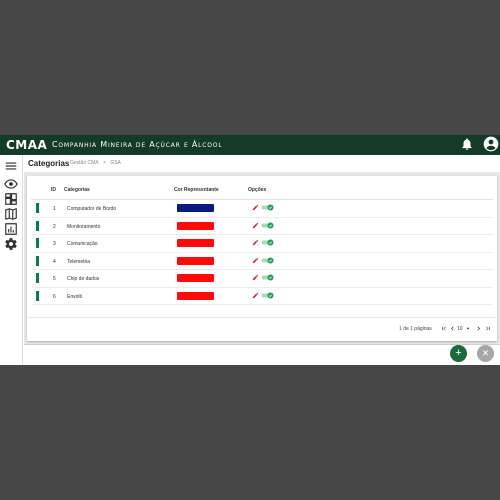 This screenshot has width=500, height=500. What do you see at coordinates (79, 261) in the screenshot?
I see `row-category-name: Telemetria` at bounding box center [79, 261].